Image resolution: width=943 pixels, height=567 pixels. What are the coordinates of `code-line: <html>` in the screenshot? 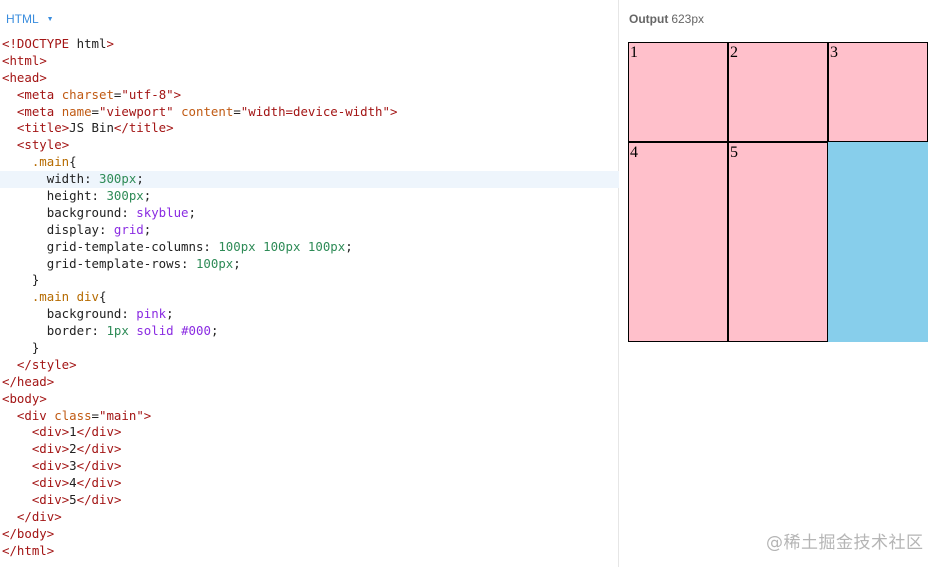 It's located at (309, 61).